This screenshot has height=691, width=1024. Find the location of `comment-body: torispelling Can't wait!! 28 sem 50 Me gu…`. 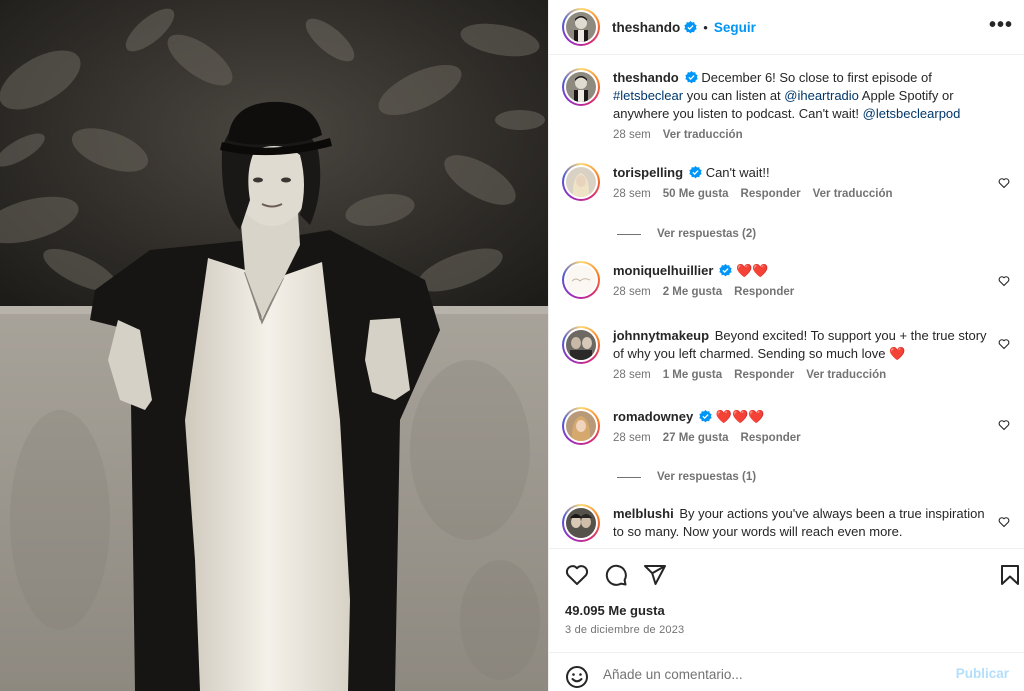

comment-body: torispelling Can't wait!! 28 sem 50 Me gu… is located at coordinates (803, 182).